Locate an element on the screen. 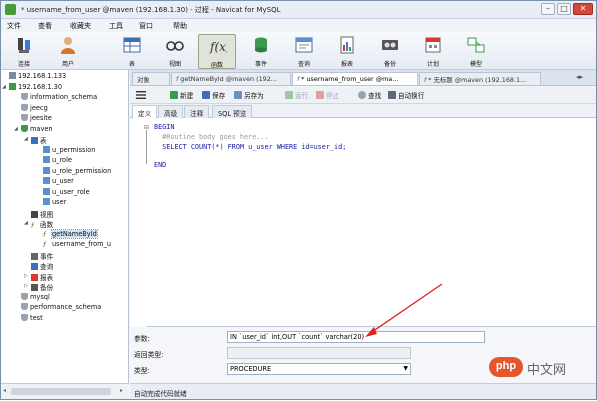 The width and height of the screenshot is (597, 401). tree-item: jeesite is located at coordinates (36, 119).